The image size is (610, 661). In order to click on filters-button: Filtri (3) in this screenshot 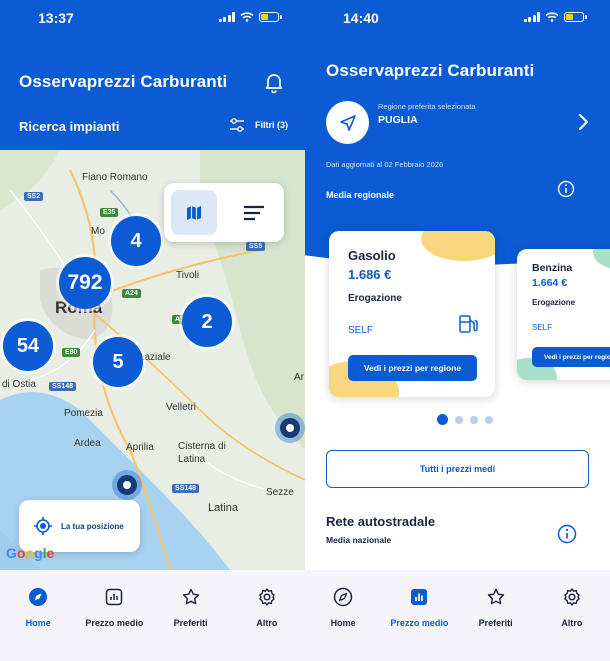, I will do `click(258, 125)`.